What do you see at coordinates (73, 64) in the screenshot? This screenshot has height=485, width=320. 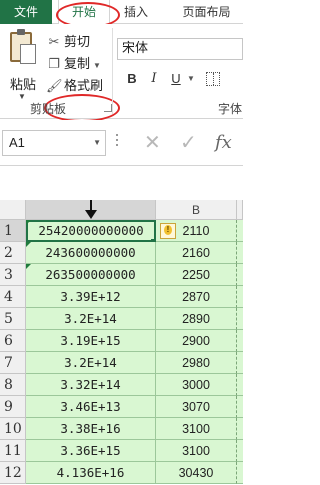 I see `copy-button: ❐ 复制 ▼` at bounding box center [73, 64].